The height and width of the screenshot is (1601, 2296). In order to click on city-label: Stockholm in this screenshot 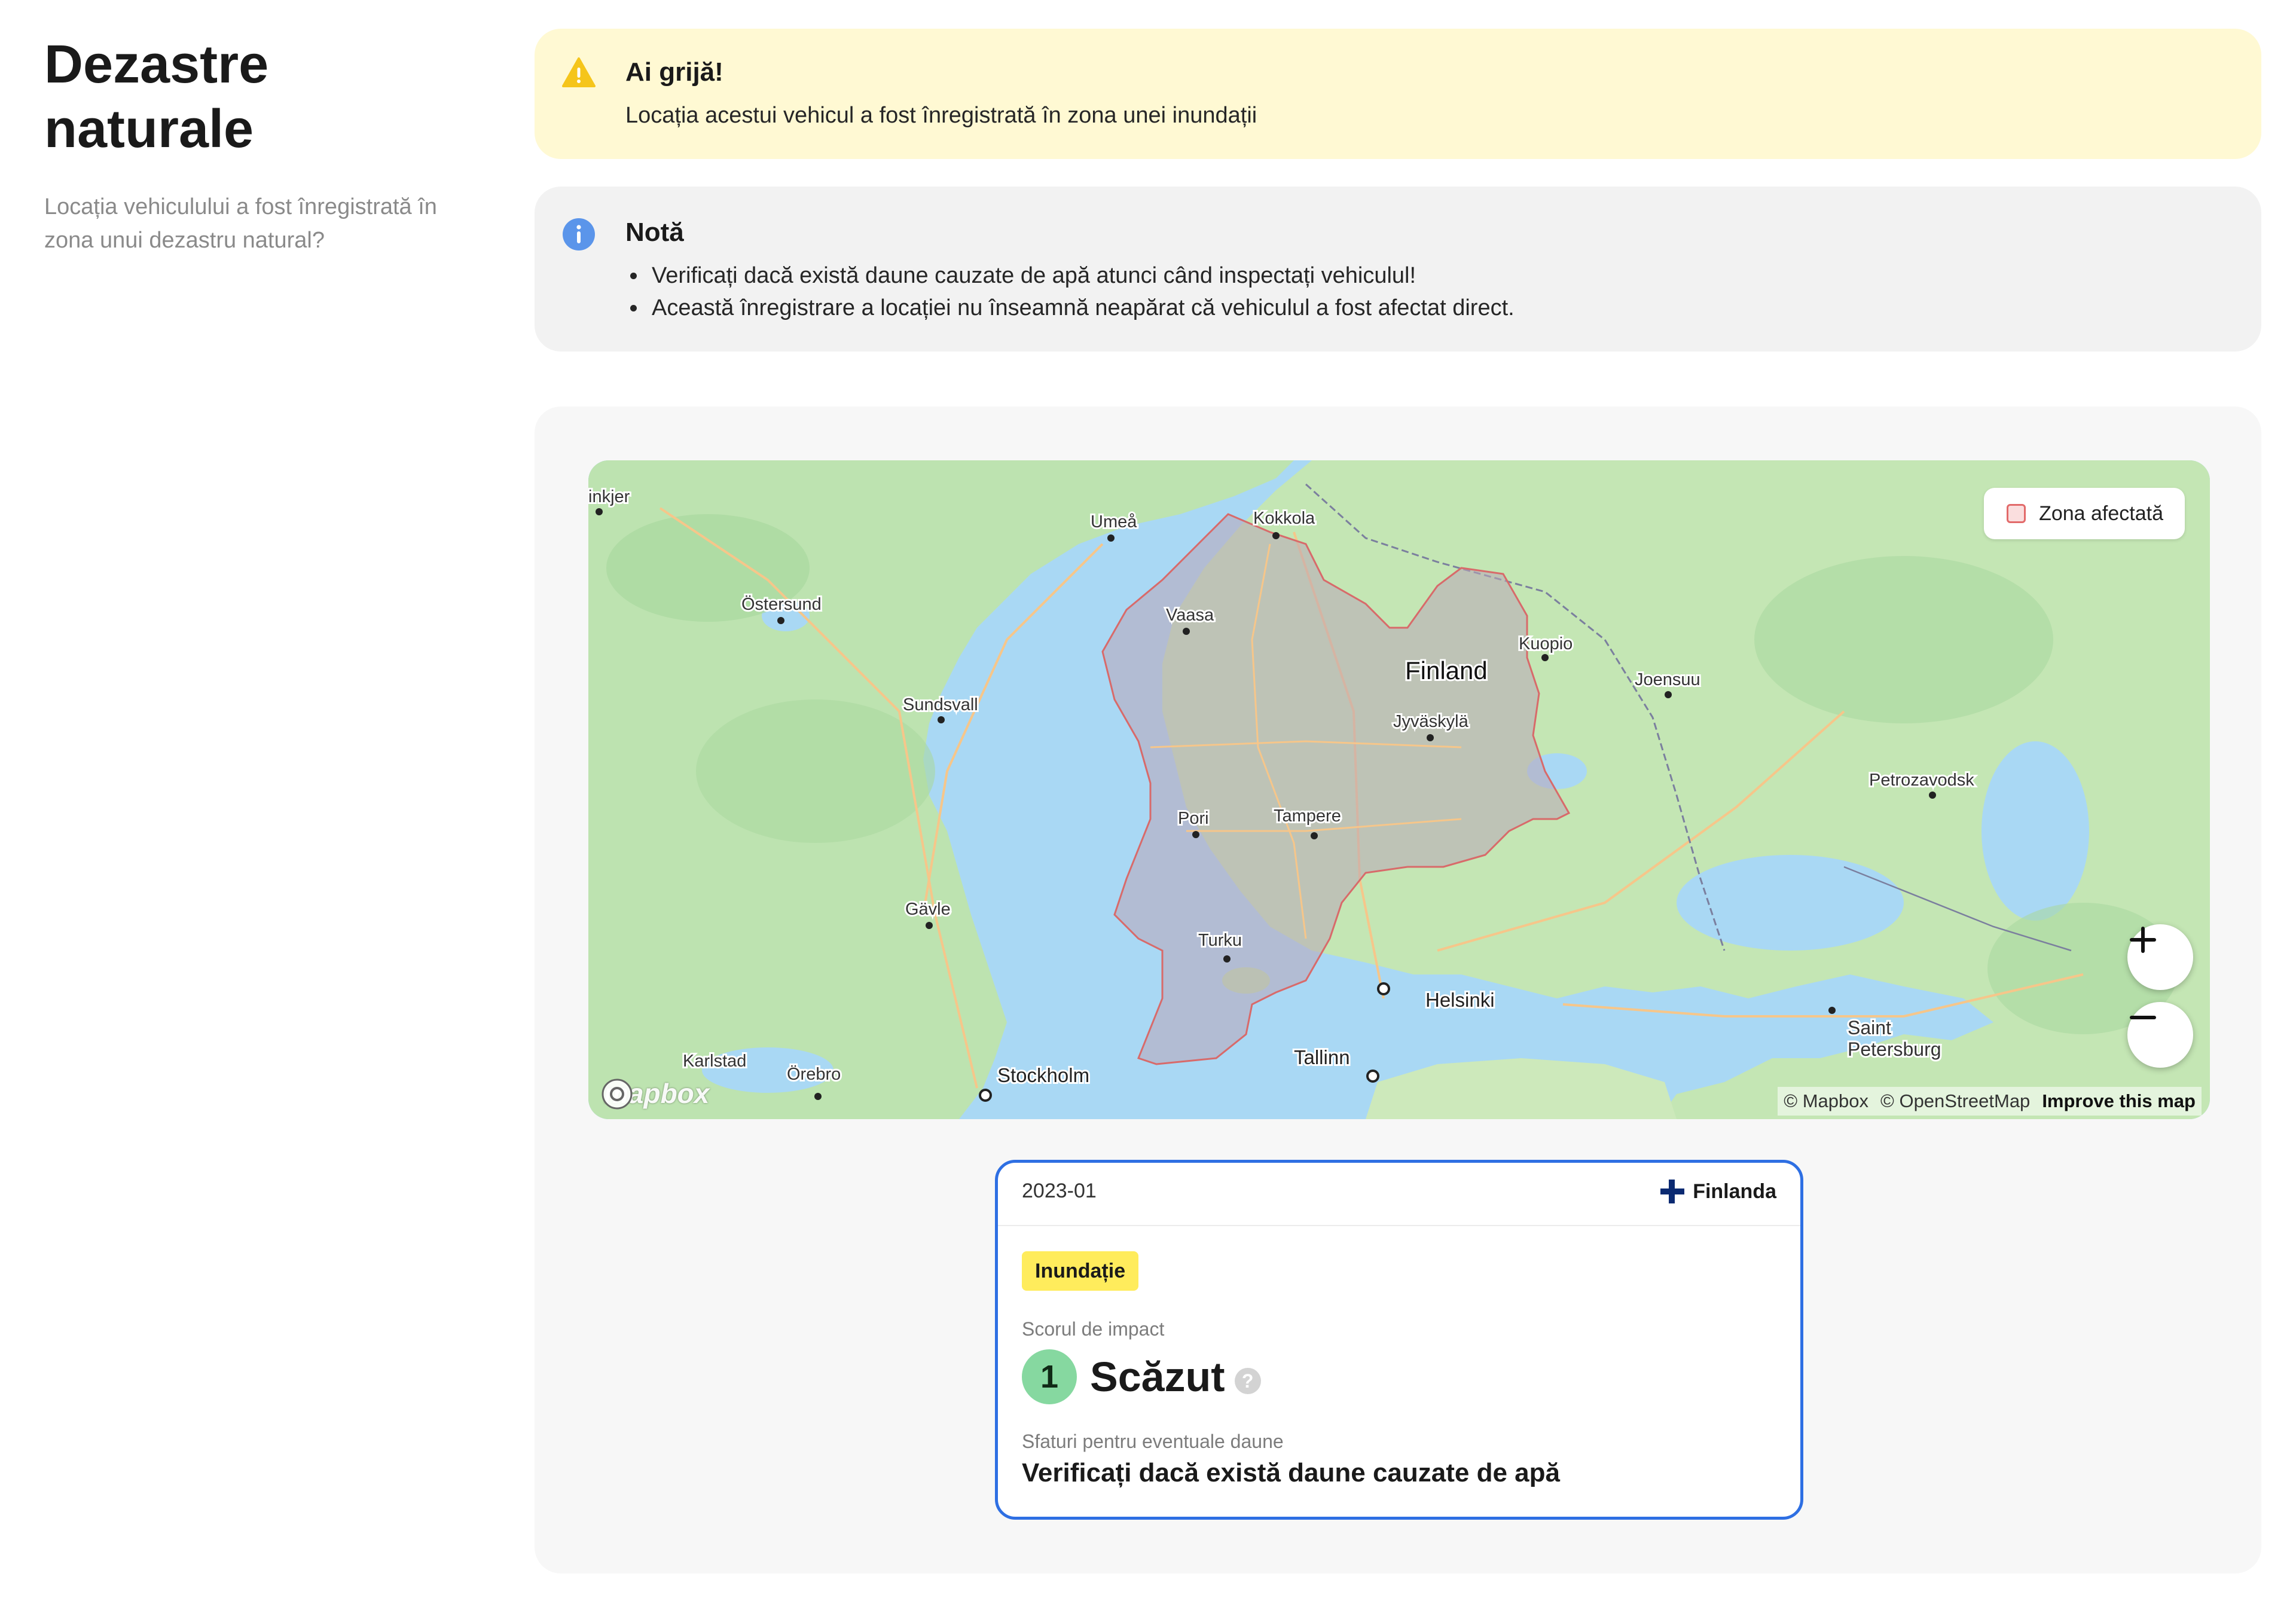, I will do `click(1043, 1075)`.